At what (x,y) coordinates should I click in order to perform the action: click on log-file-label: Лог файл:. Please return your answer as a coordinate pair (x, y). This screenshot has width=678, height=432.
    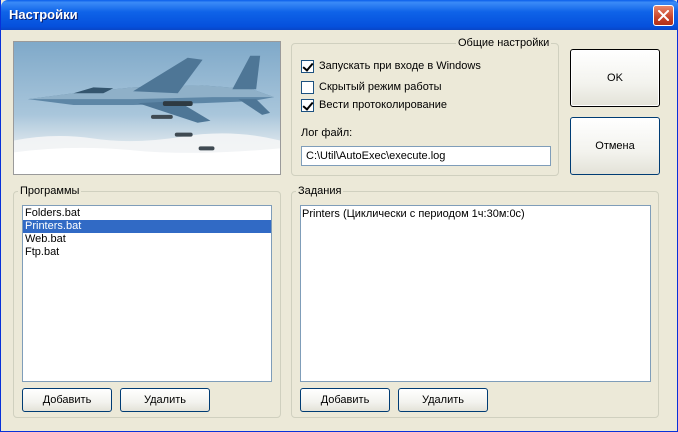
    Looking at the image, I should click on (327, 133).